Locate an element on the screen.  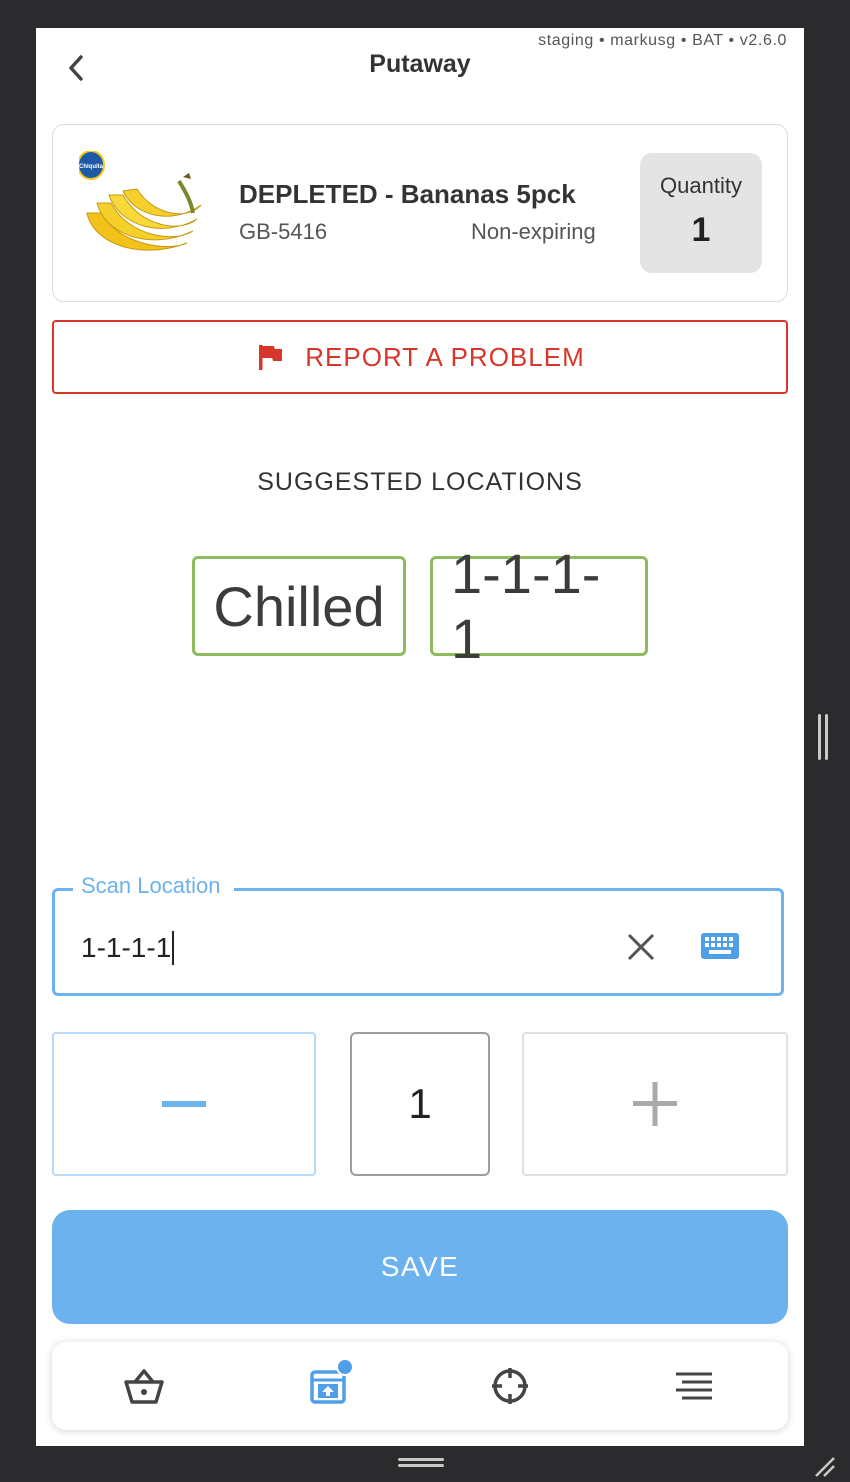
save-label: SAVE is located at coordinates (420, 1266).